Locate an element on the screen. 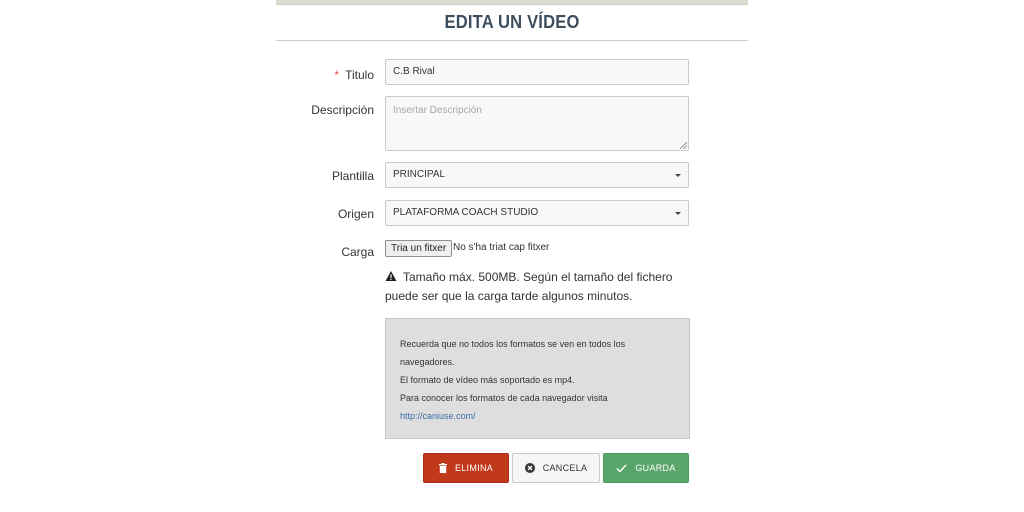  required-mark: * is located at coordinates (337, 75).